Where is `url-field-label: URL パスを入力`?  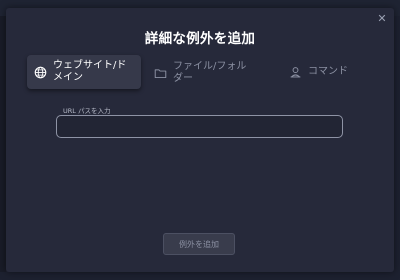
url-field-label: URL パスを入力 is located at coordinates (87, 111).